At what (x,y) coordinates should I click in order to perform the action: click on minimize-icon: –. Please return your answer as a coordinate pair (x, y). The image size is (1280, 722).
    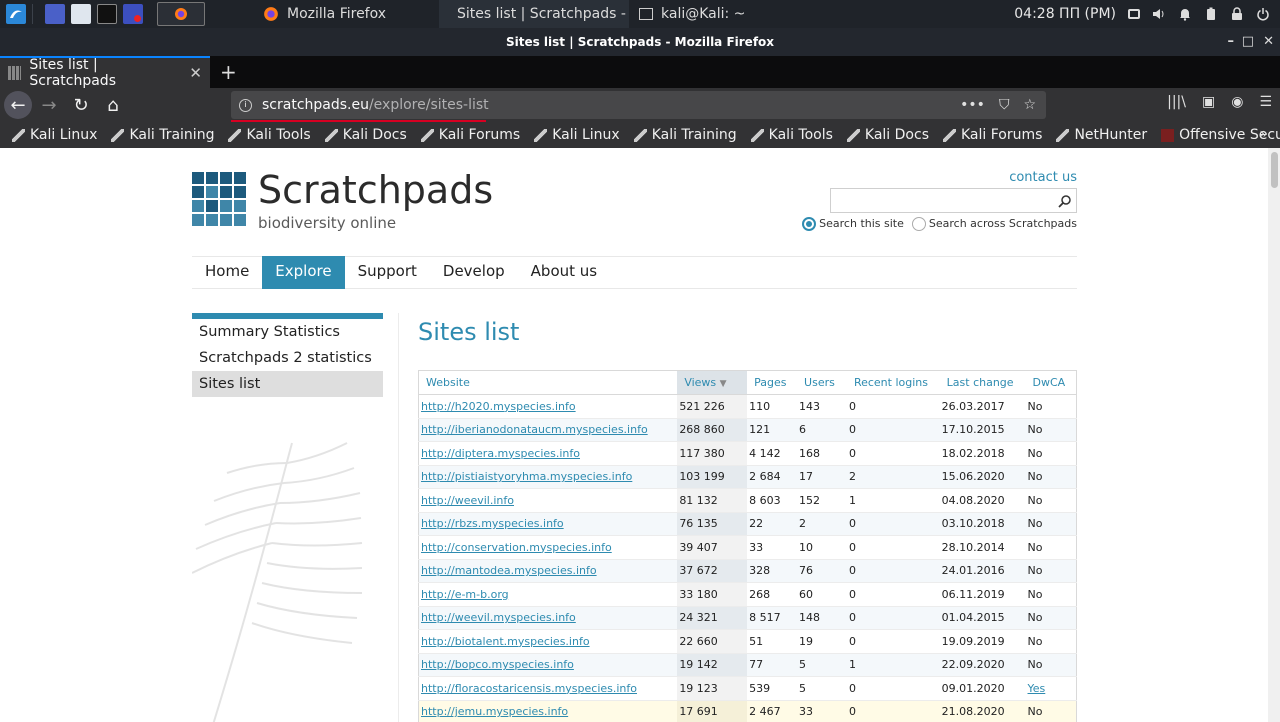
    Looking at the image, I should click on (1231, 41).